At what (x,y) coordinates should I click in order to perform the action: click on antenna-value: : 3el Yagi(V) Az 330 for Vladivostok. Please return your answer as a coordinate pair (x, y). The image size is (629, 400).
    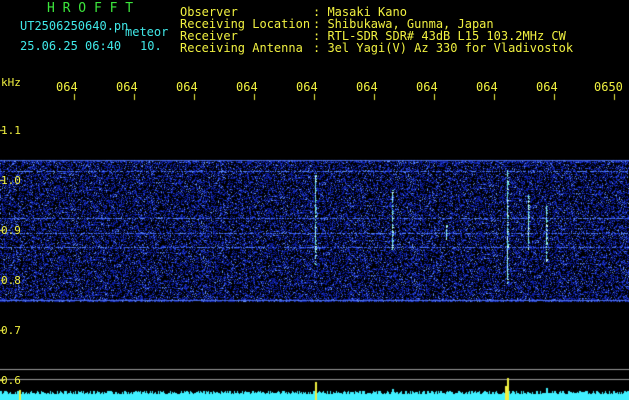
    Looking at the image, I should click on (443, 48).